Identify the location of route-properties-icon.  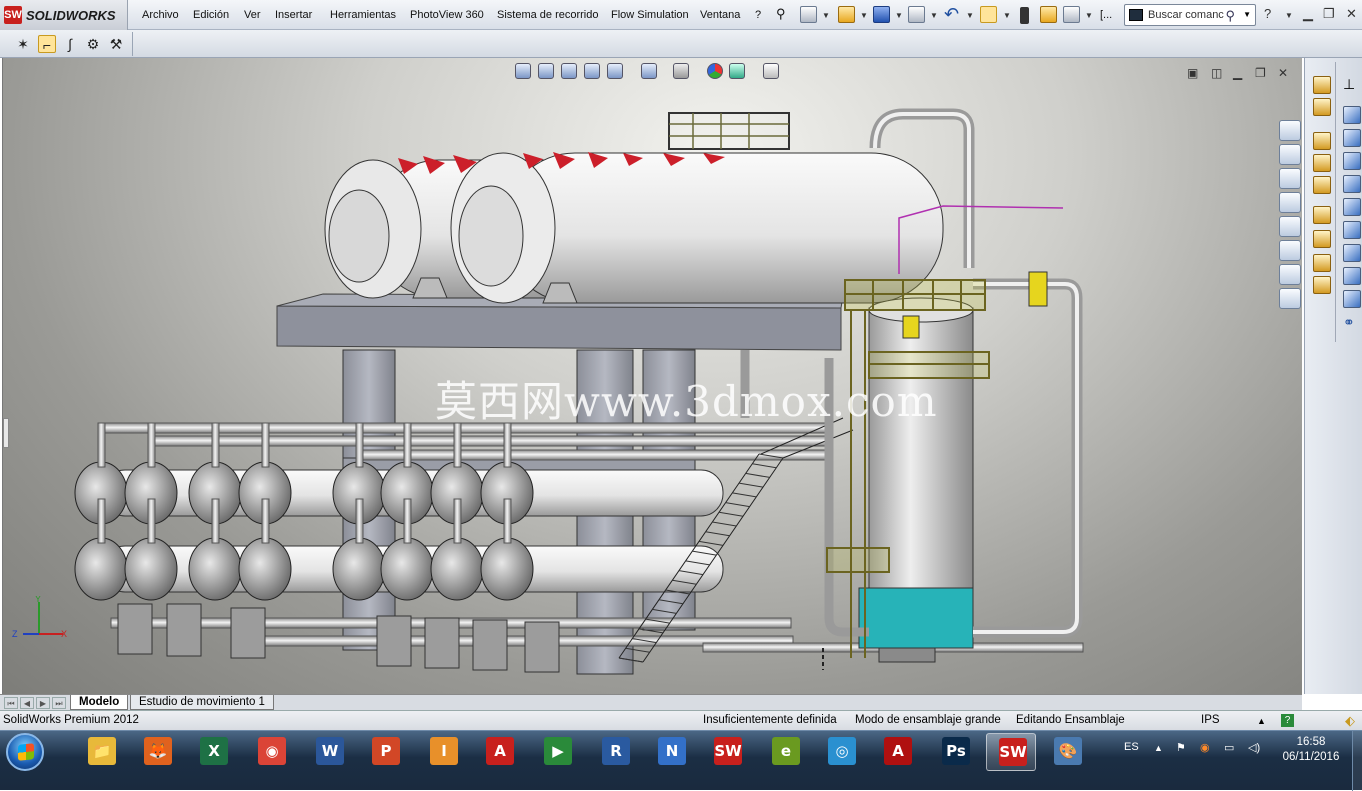
(1322, 85).